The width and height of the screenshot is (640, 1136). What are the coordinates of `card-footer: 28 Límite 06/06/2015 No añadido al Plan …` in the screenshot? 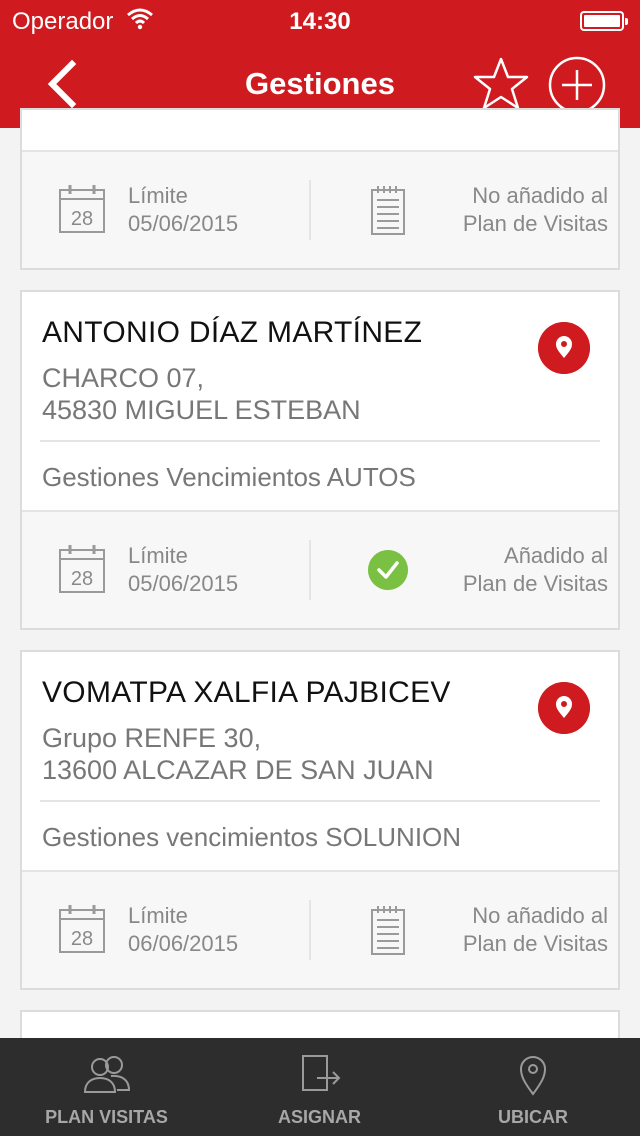 It's located at (320, 929).